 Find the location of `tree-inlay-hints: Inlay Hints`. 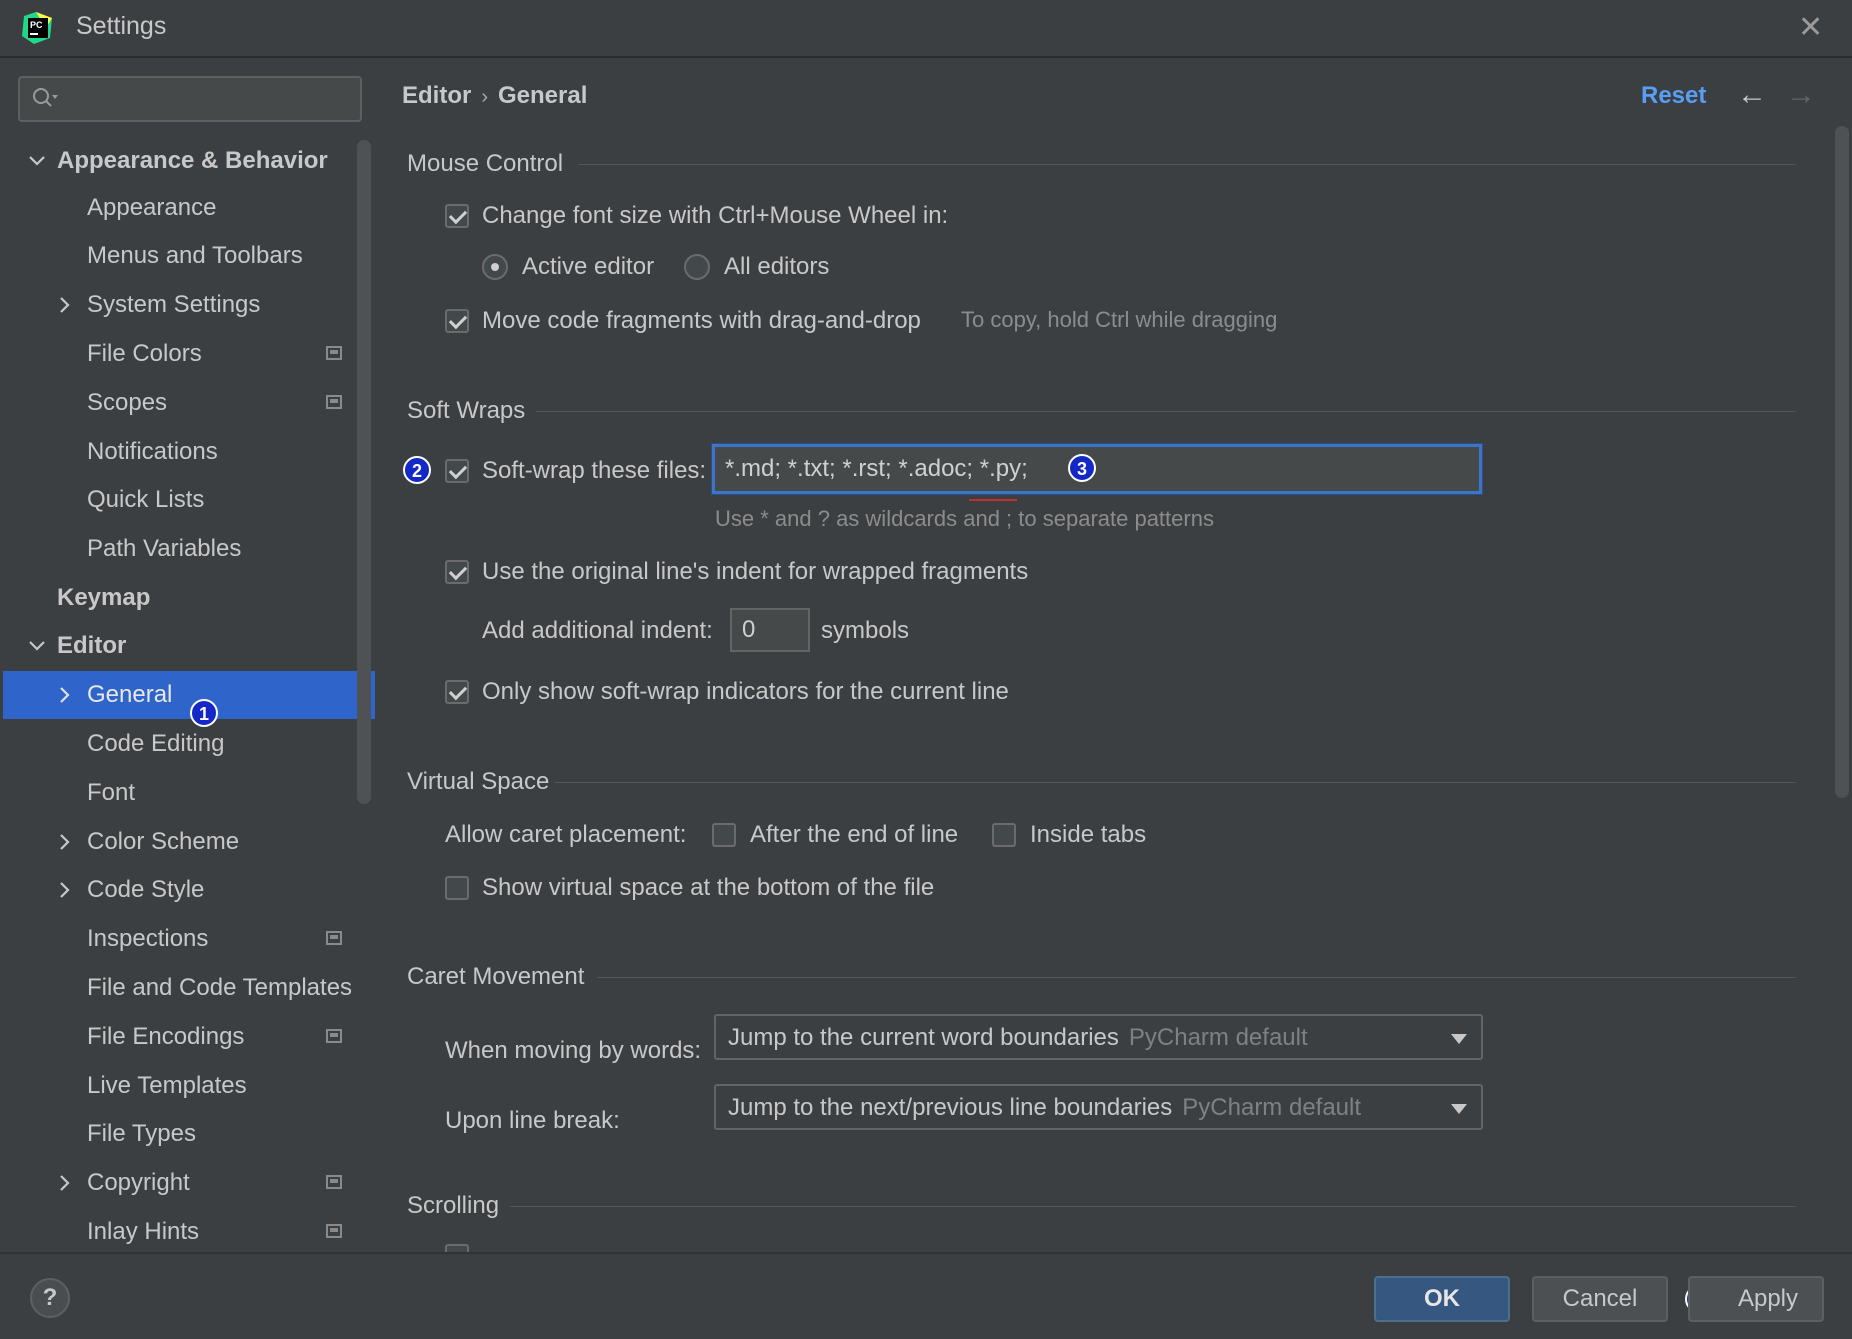

tree-inlay-hints: Inlay Hints is located at coordinates (187, 1230).